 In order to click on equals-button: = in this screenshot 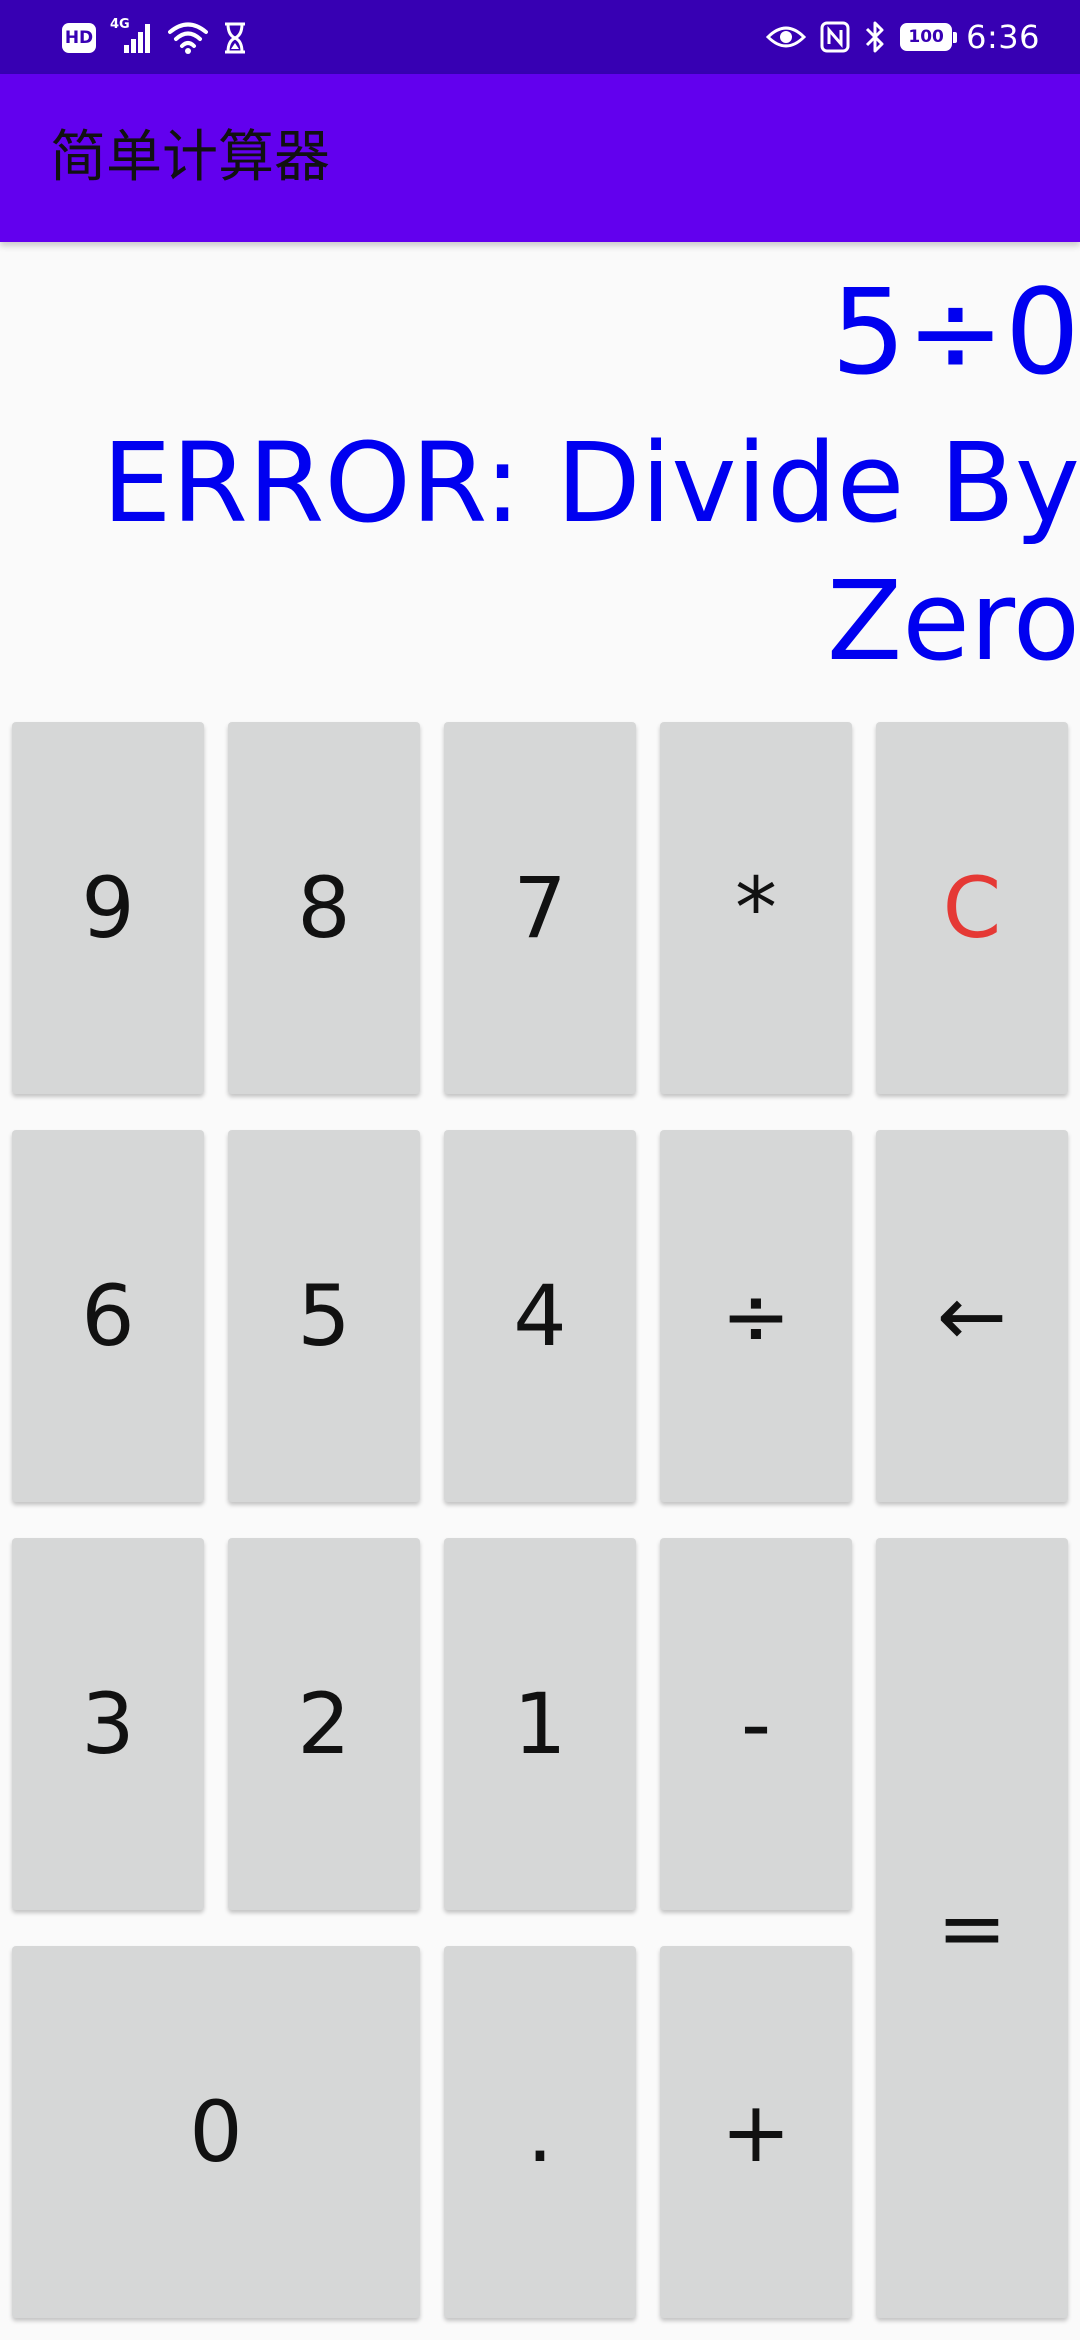, I will do `click(972, 1928)`.